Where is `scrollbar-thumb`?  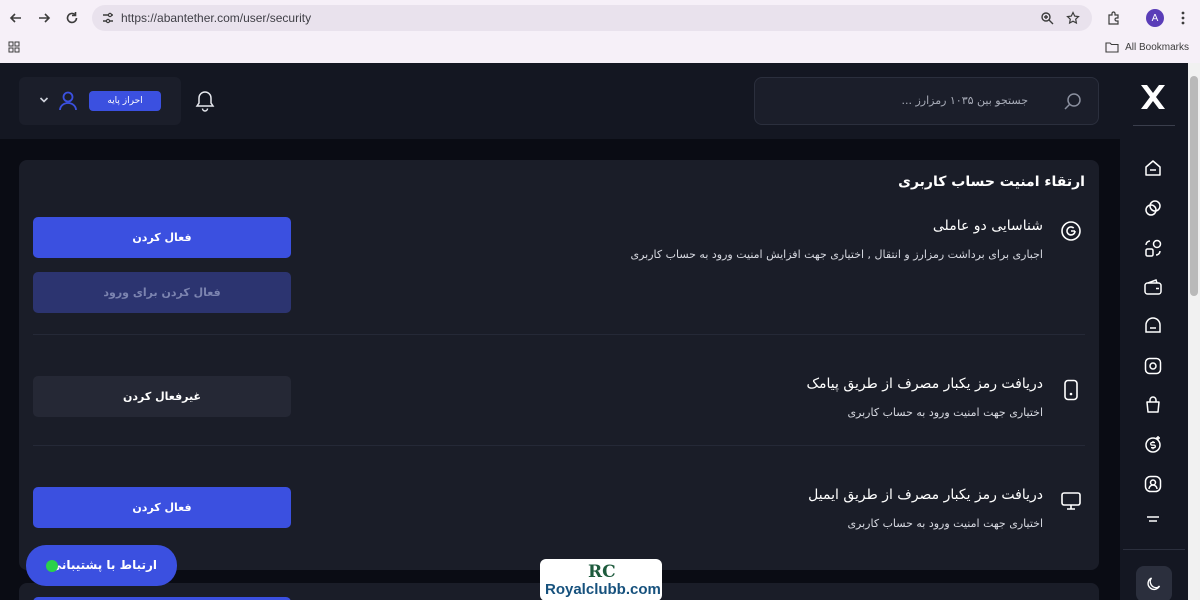
scrollbar-thumb is located at coordinates (1194, 186).